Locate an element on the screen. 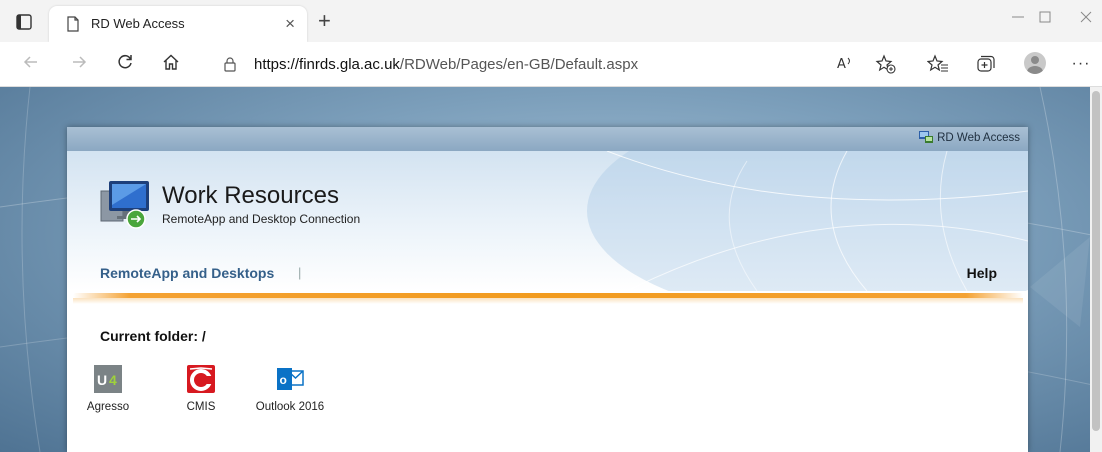 Image resolution: width=1102 pixels, height=452 pixels. refresh-icon is located at coordinates (125, 63).